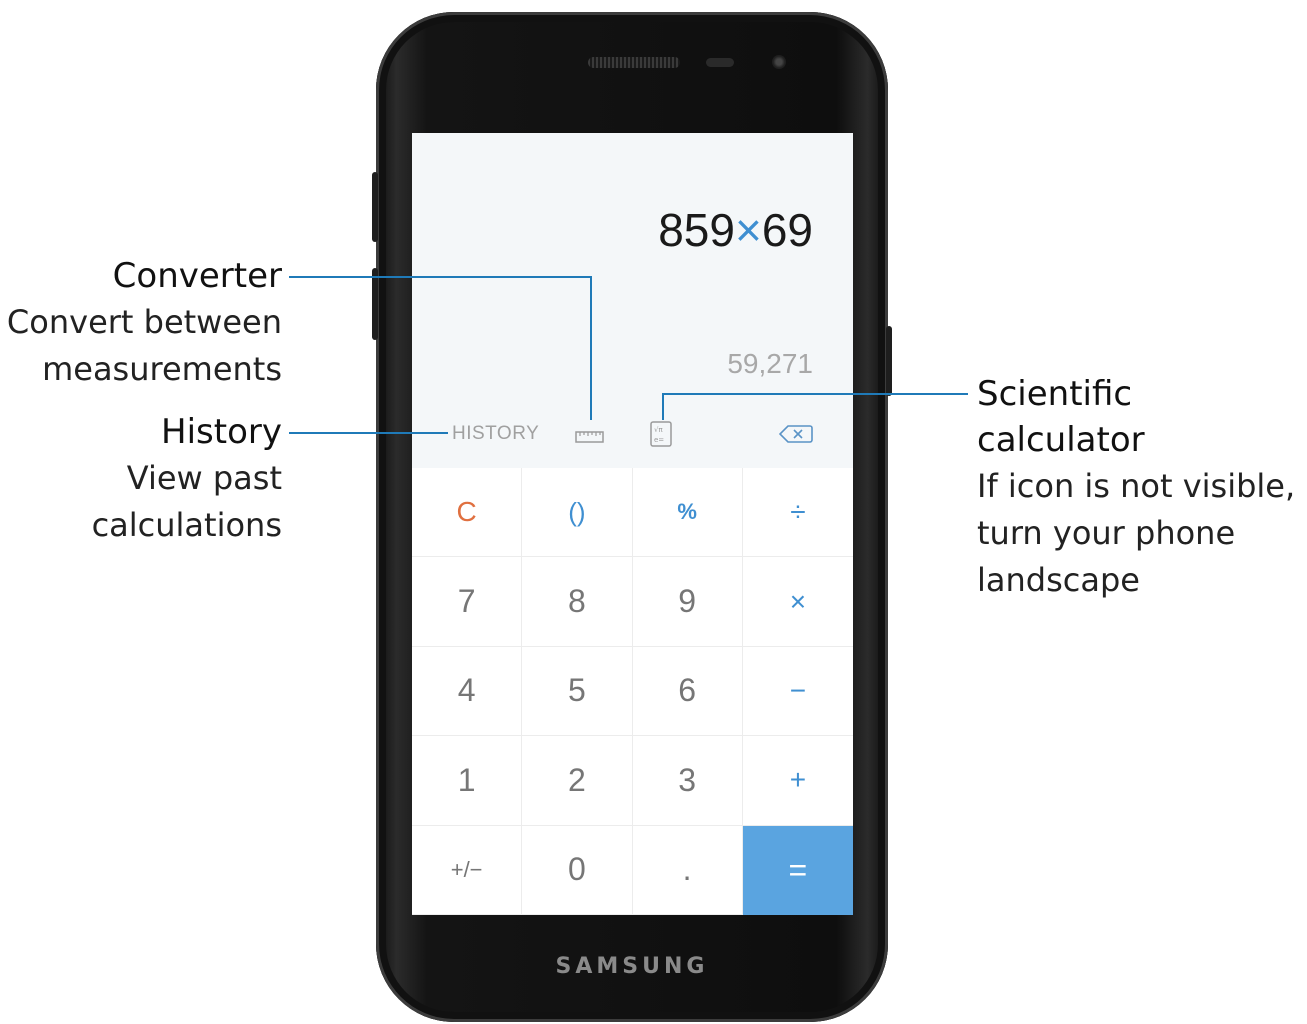  Describe the element at coordinates (797, 870) in the screenshot. I see `key-equals: =` at that location.